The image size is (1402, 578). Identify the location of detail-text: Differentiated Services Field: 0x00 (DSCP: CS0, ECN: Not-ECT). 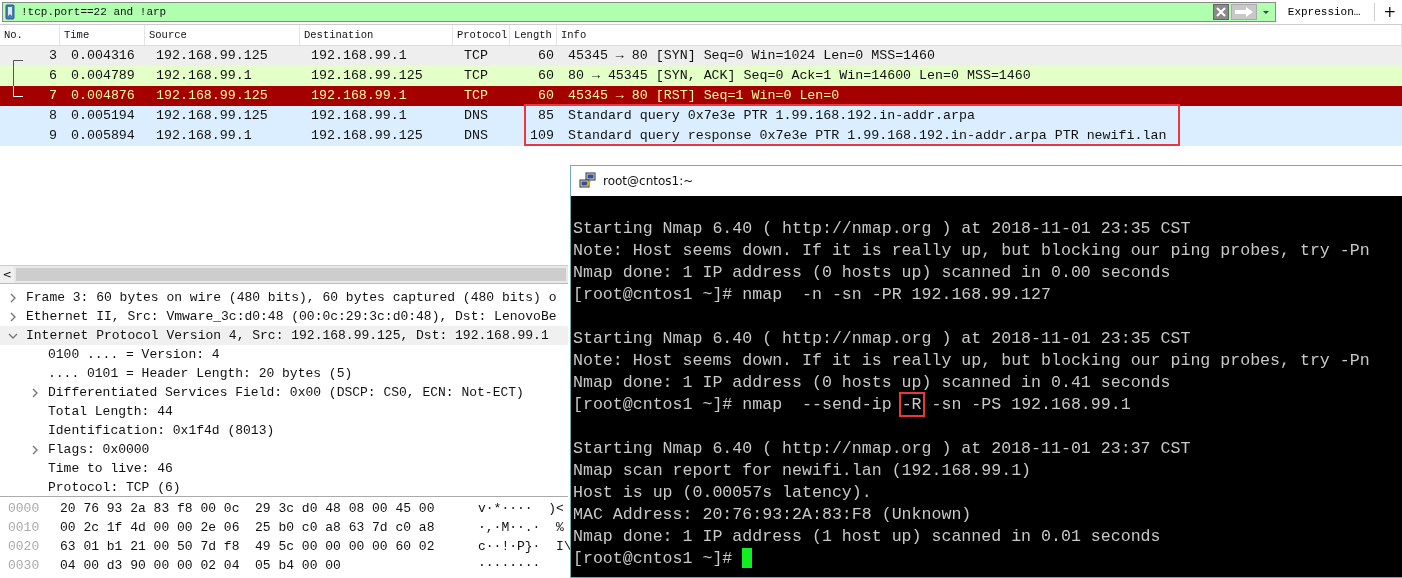
(286, 392).